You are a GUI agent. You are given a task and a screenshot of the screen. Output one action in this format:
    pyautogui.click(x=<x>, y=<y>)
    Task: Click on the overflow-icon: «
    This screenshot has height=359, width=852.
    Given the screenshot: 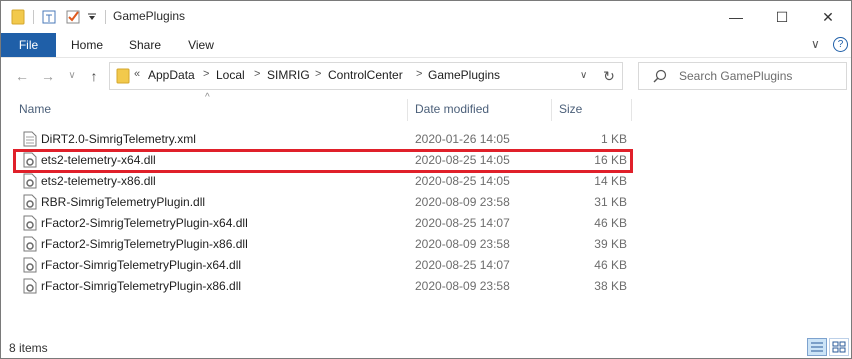 What is the action you would take?
    pyautogui.click(x=137, y=74)
    